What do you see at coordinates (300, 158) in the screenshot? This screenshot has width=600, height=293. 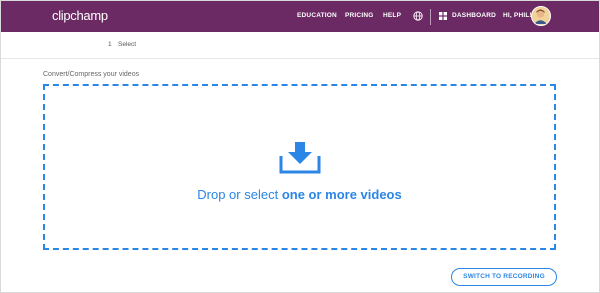 I see `download-icon` at bounding box center [300, 158].